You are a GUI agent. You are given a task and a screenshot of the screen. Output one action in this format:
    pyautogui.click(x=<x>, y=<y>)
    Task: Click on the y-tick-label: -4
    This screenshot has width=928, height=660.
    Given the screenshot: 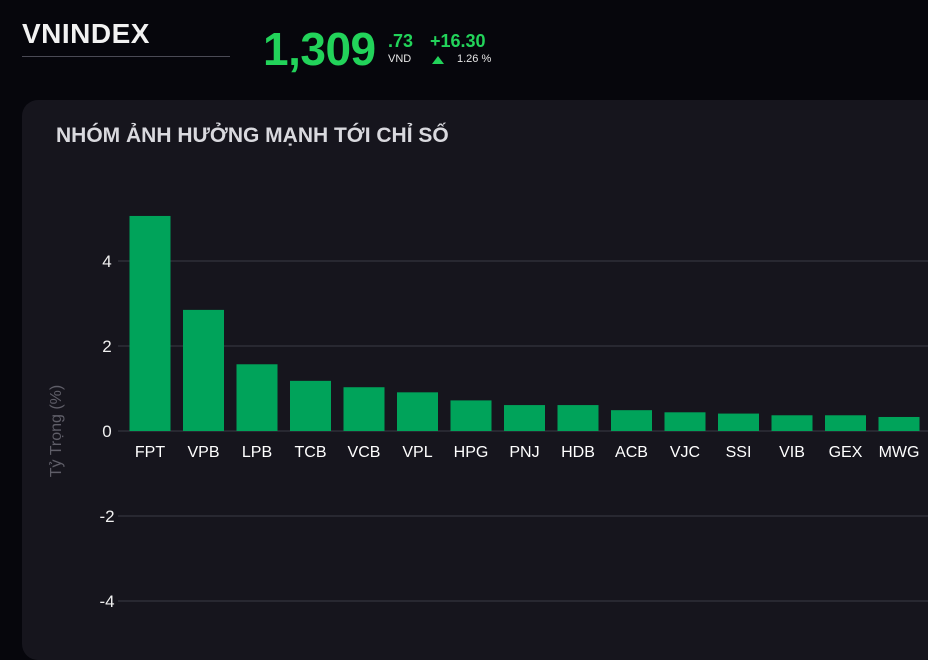 What is the action you would take?
    pyautogui.click(x=106, y=601)
    